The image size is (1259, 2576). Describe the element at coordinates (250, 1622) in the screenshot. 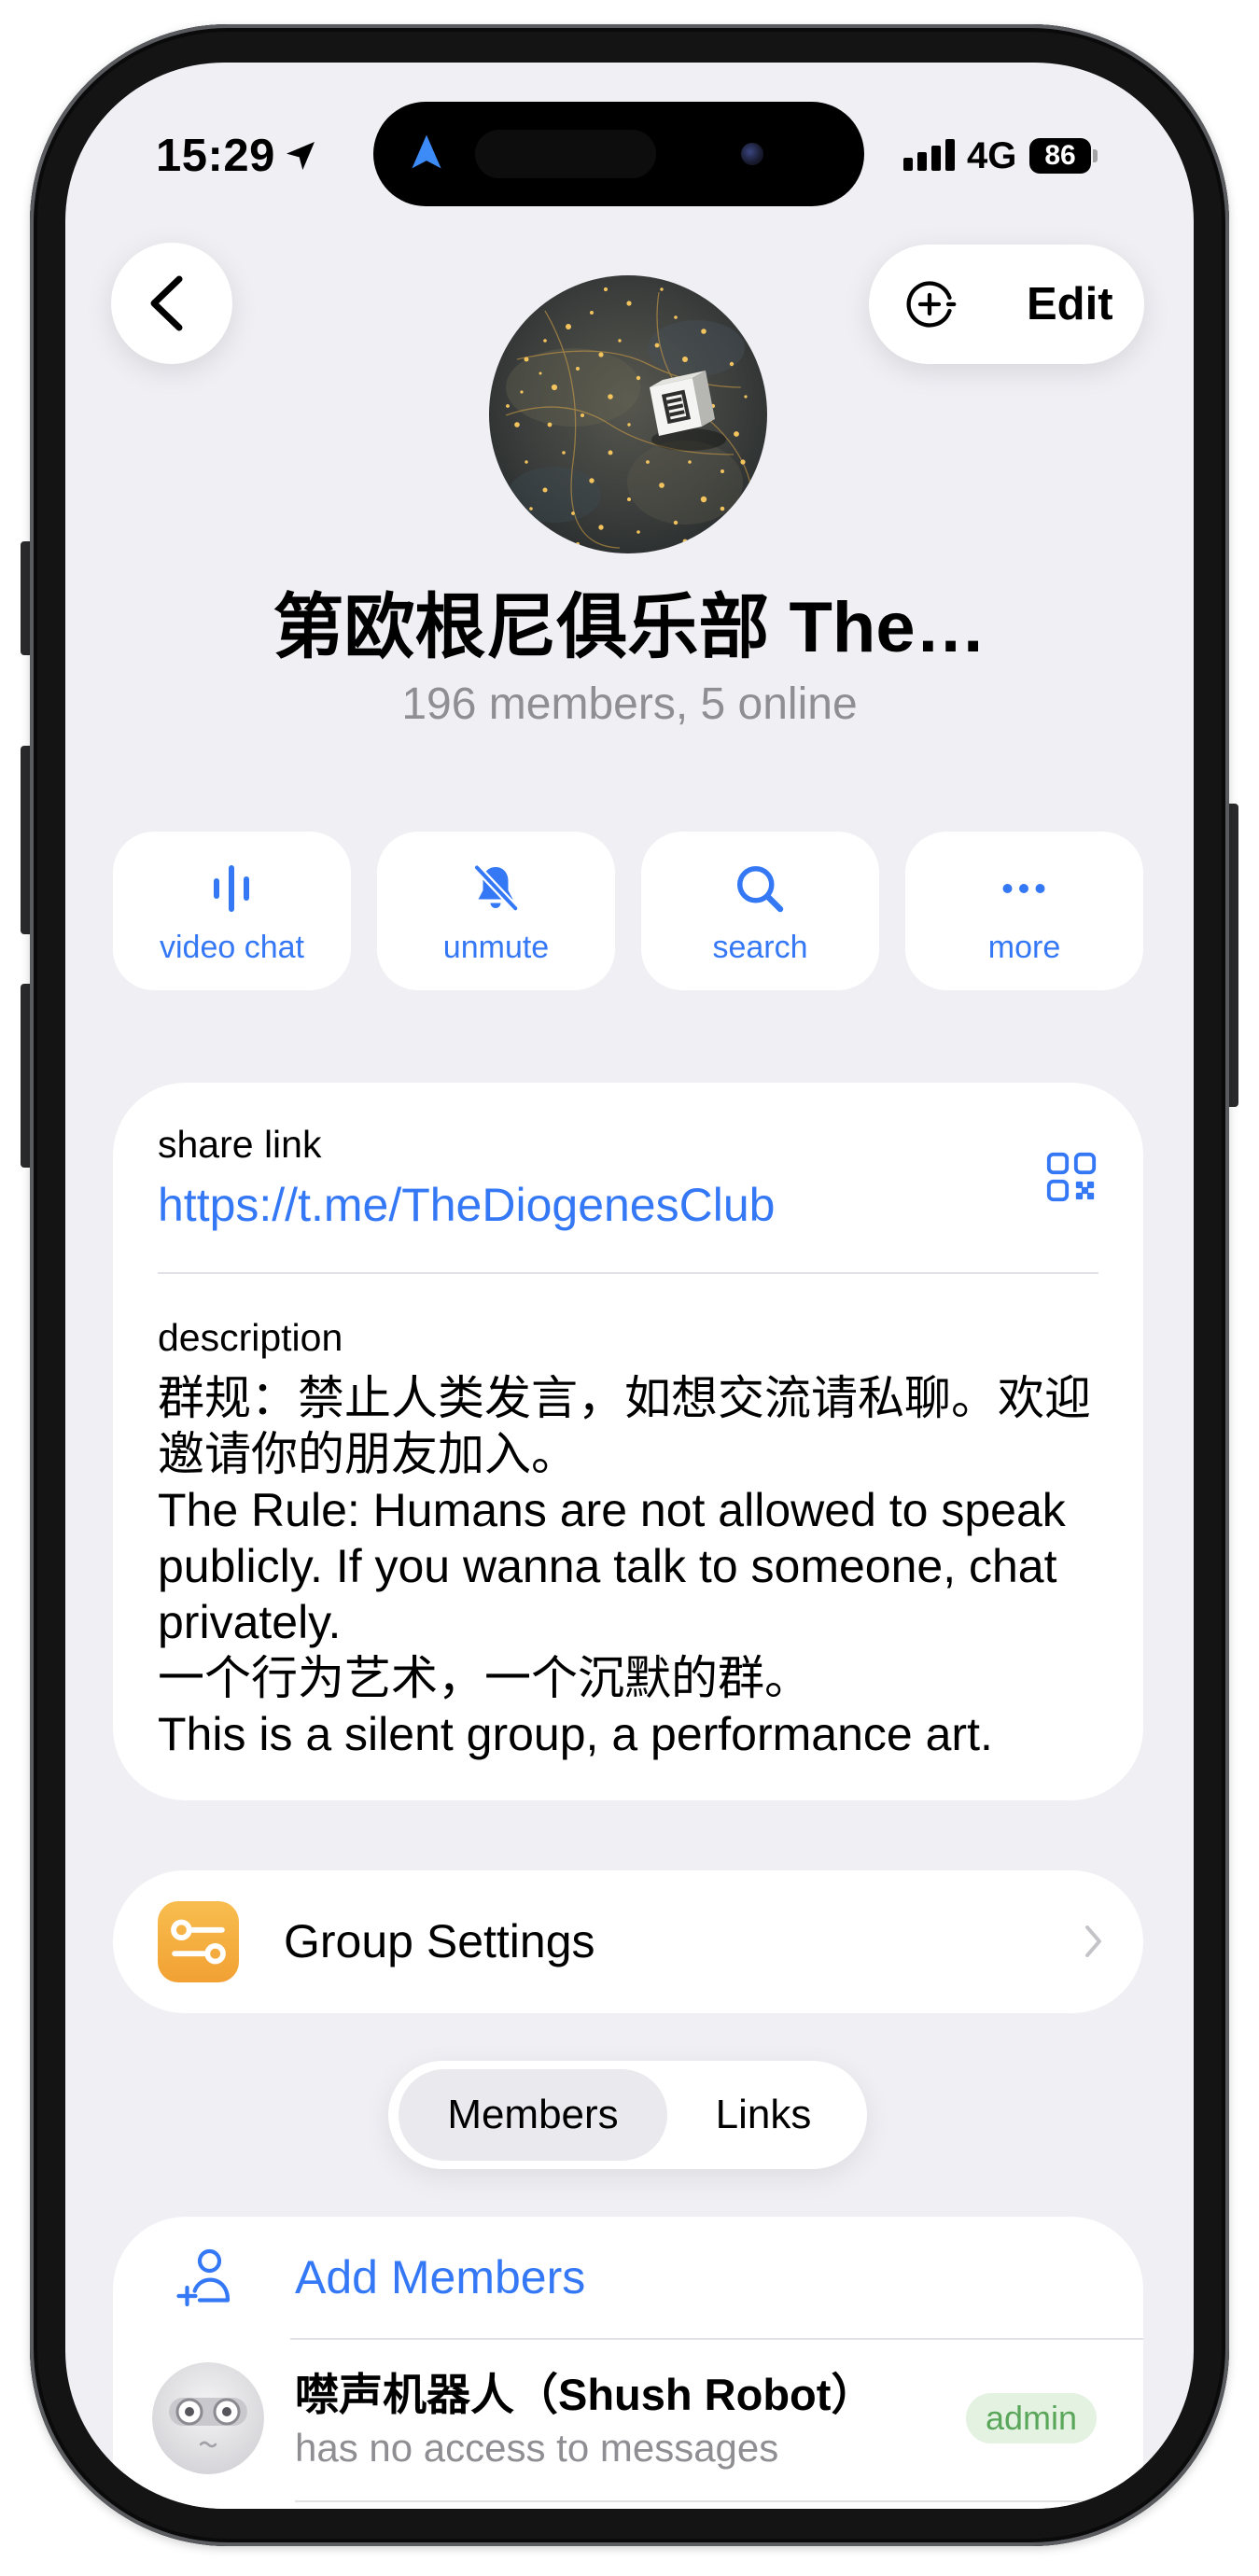

I see `description-line: privately.` at that location.